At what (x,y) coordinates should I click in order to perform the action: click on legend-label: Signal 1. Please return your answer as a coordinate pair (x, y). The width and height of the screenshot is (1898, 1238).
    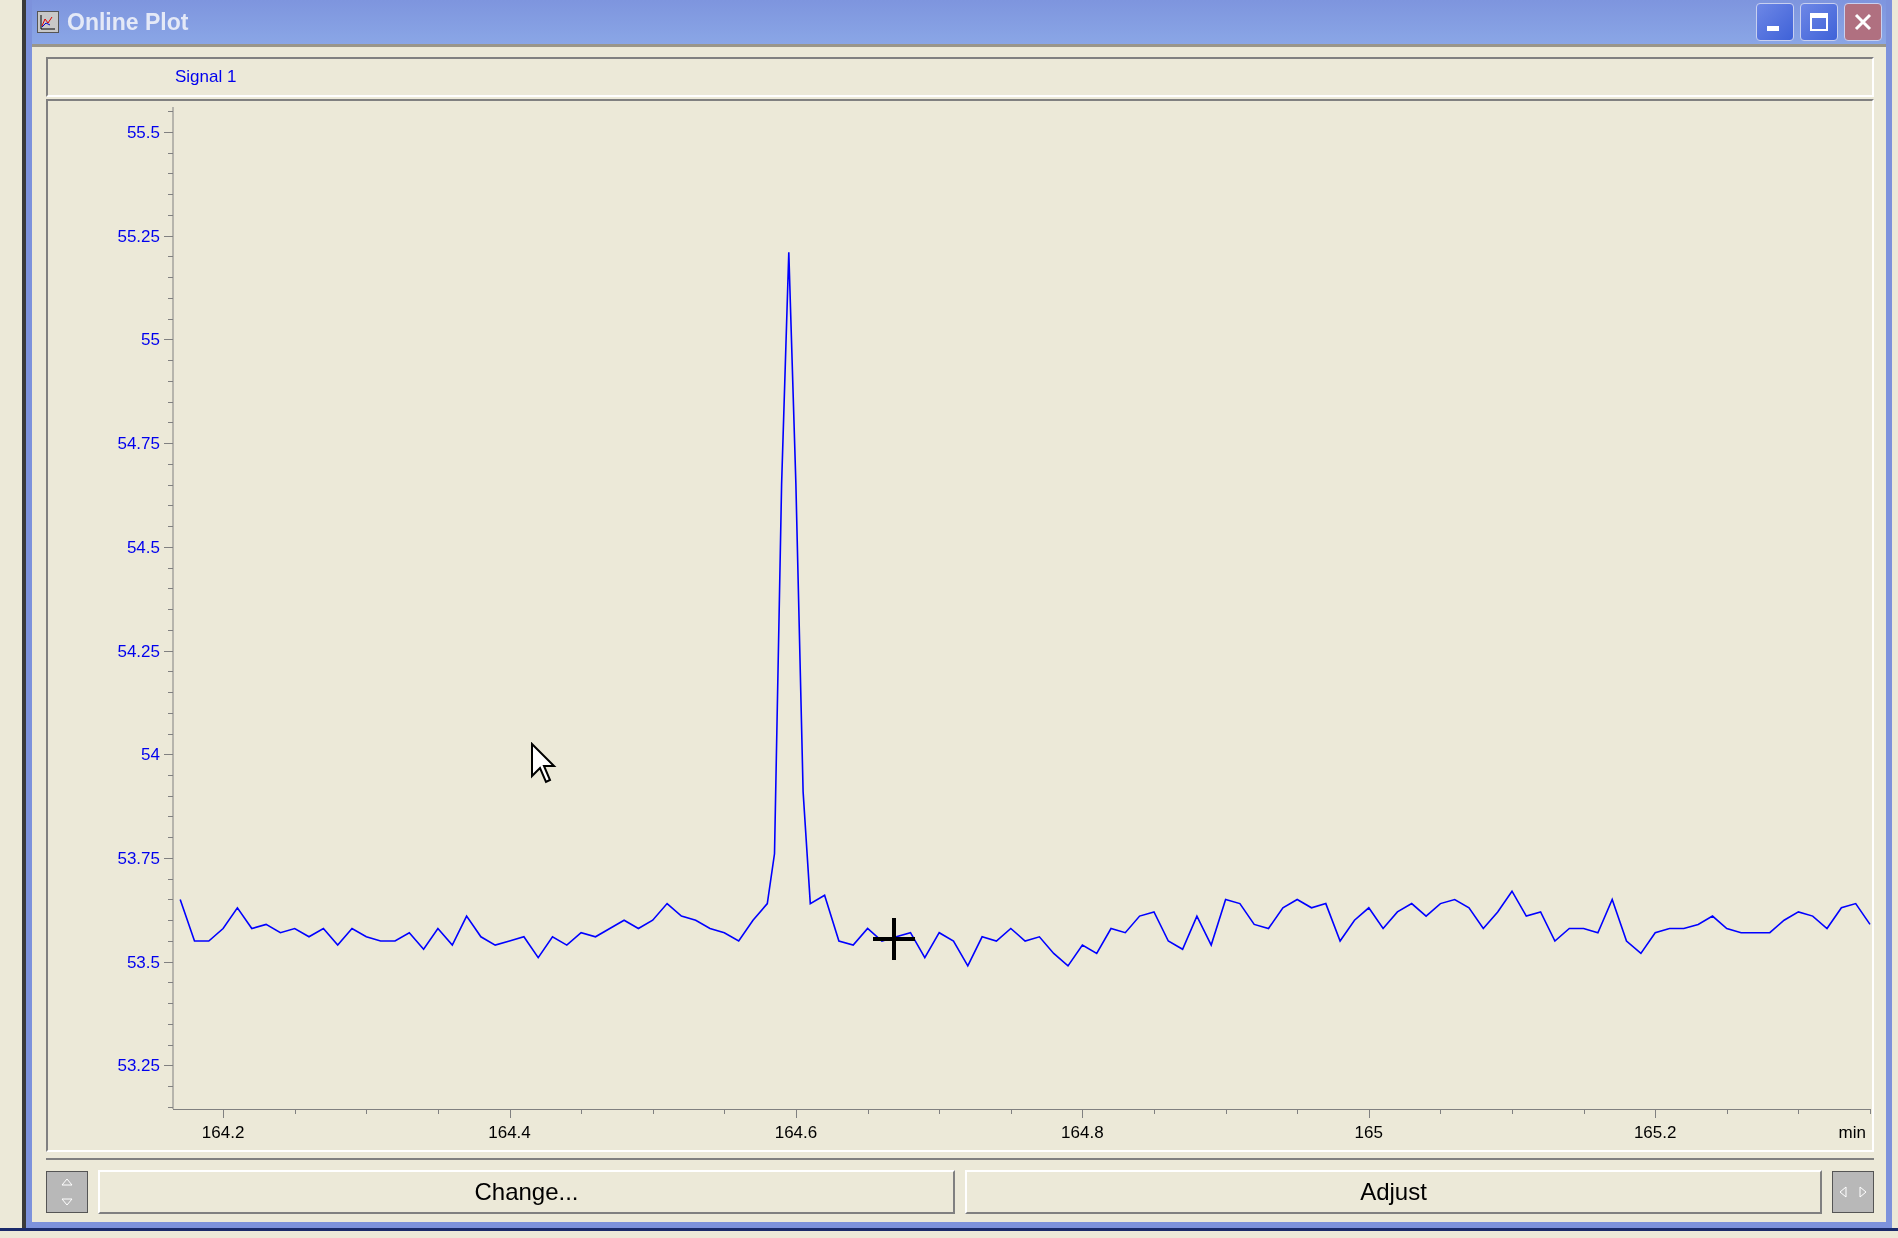
    Looking at the image, I should click on (206, 77).